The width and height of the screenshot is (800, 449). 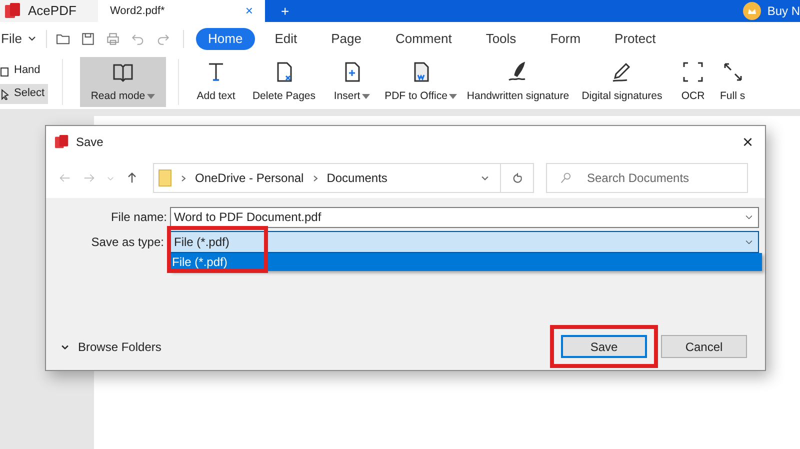 I want to click on toolbar-button: Insert, so click(x=352, y=82).